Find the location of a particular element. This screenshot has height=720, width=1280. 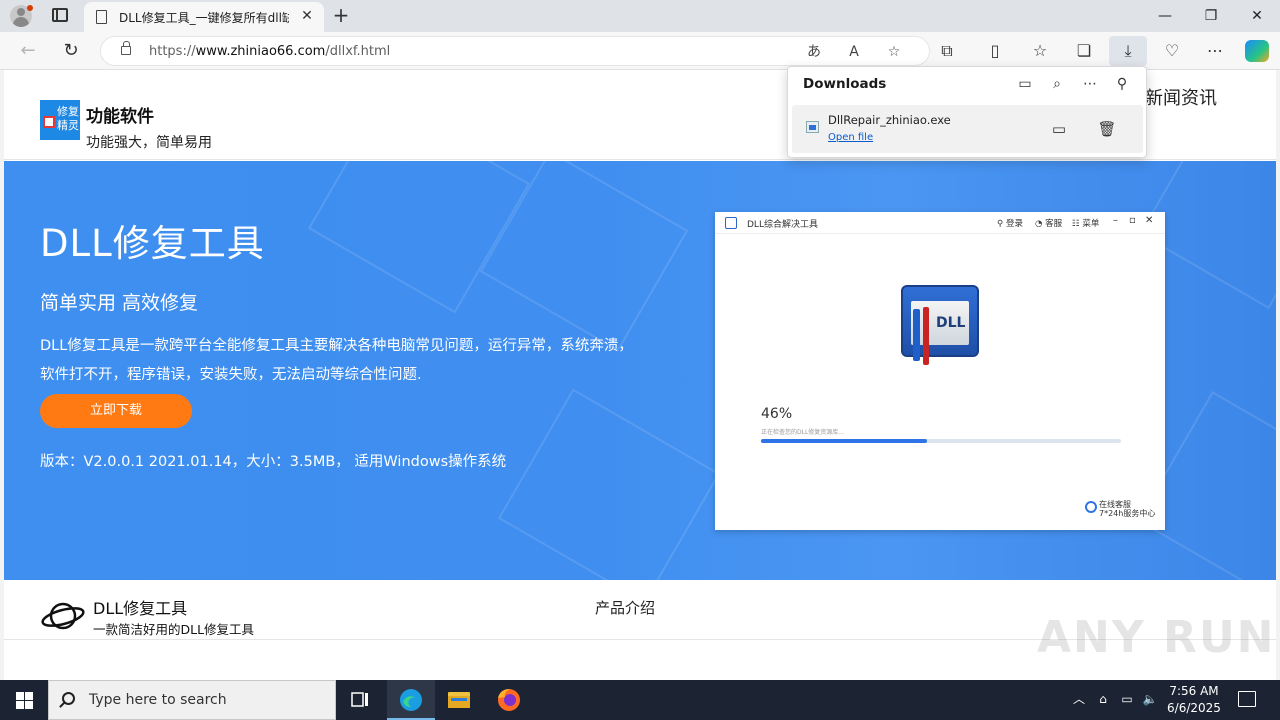

browser-titlebar: DLL修复工具_一键修复所有dll缺 ✕ + — ❐ ✕ is located at coordinates (640, 16).